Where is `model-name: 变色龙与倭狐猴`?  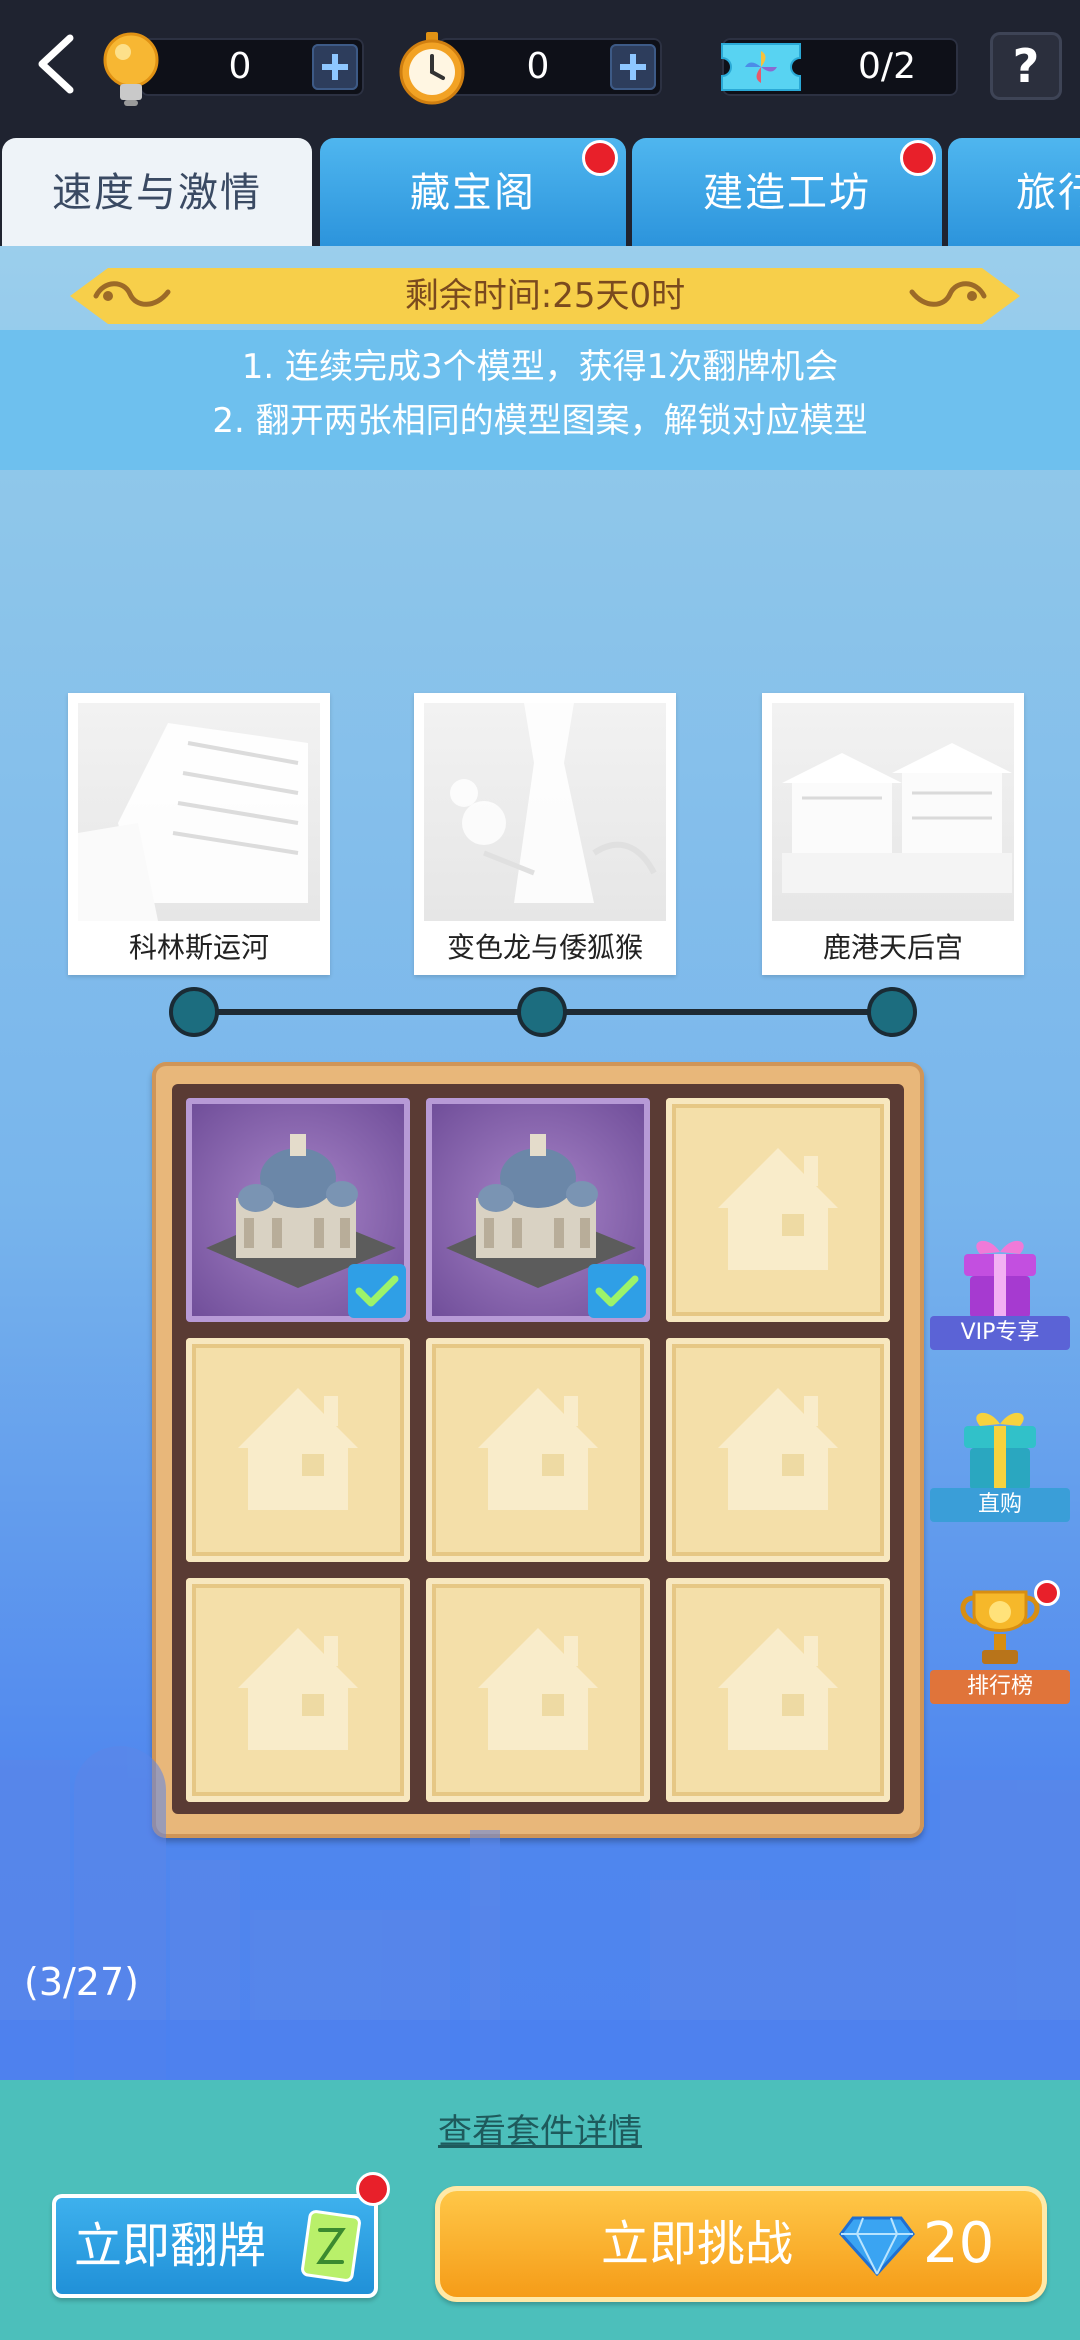
model-name: 变色龙与倭狐猴 is located at coordinates (544, 947).